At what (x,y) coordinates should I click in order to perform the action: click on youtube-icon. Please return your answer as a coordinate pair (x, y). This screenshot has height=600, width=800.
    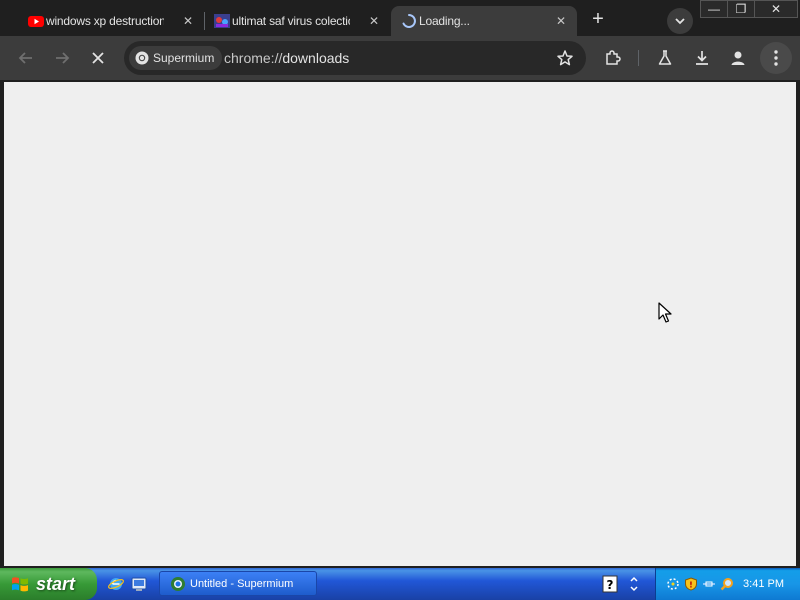
    Looking at the image, I should click on (36, 21).